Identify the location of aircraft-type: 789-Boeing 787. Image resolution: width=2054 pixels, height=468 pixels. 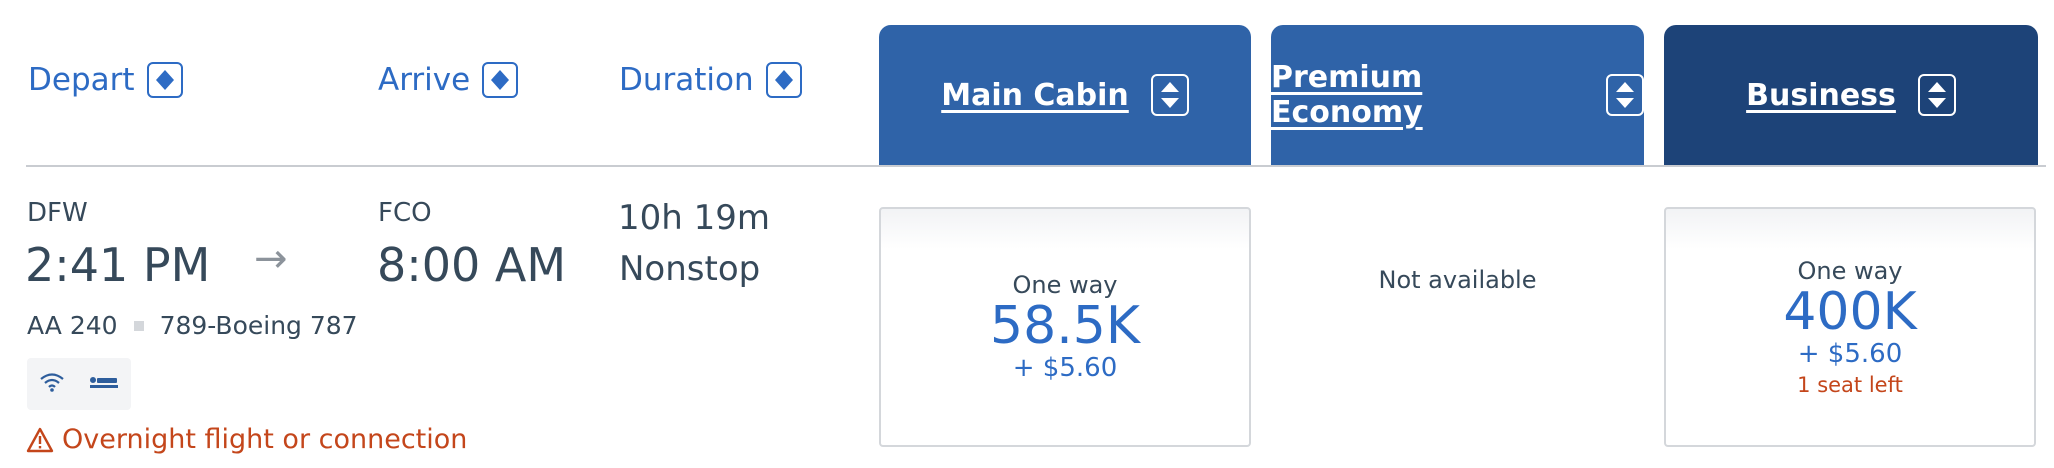
(259, 325).